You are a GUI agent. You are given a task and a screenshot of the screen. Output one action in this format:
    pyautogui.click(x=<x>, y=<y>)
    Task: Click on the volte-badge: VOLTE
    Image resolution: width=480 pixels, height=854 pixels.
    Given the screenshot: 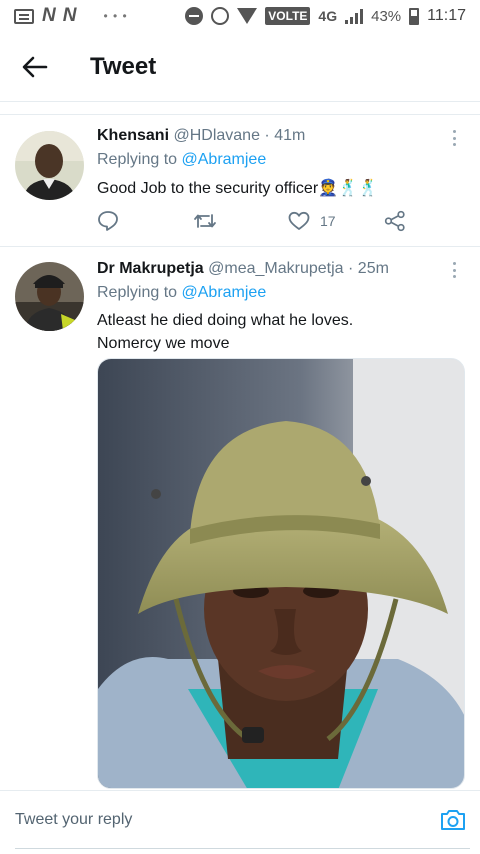 What is the action you would take?
    pyautogui.click(x=288, y=16)
    